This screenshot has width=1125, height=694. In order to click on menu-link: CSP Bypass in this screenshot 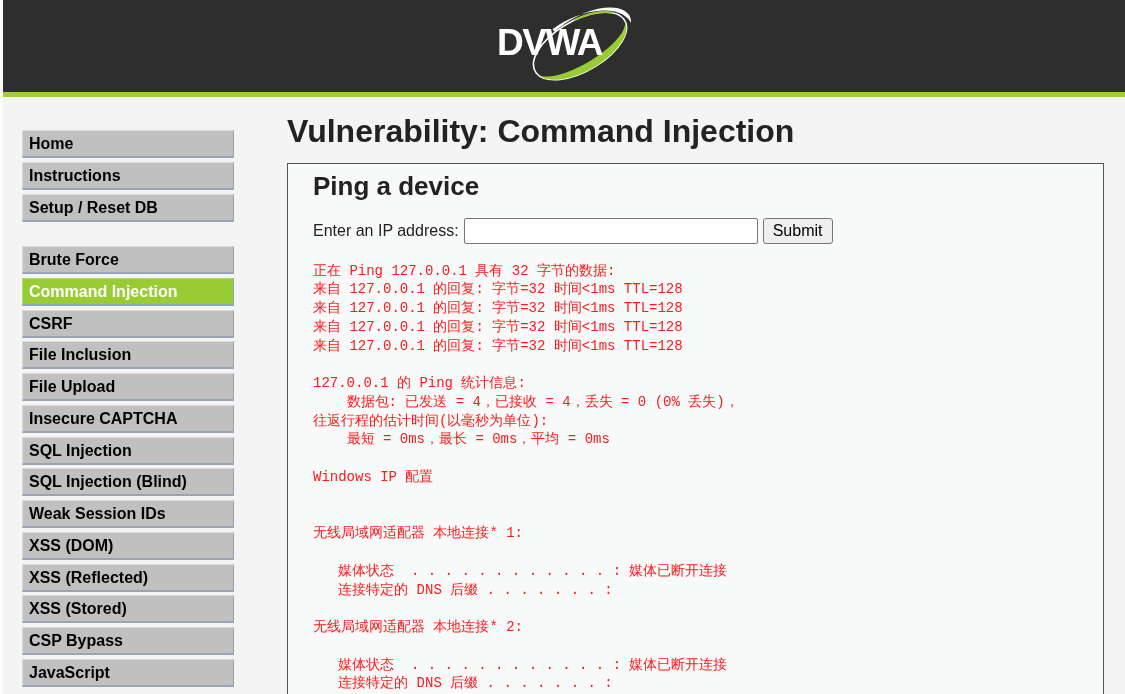, I will do `click(128, 641)`.